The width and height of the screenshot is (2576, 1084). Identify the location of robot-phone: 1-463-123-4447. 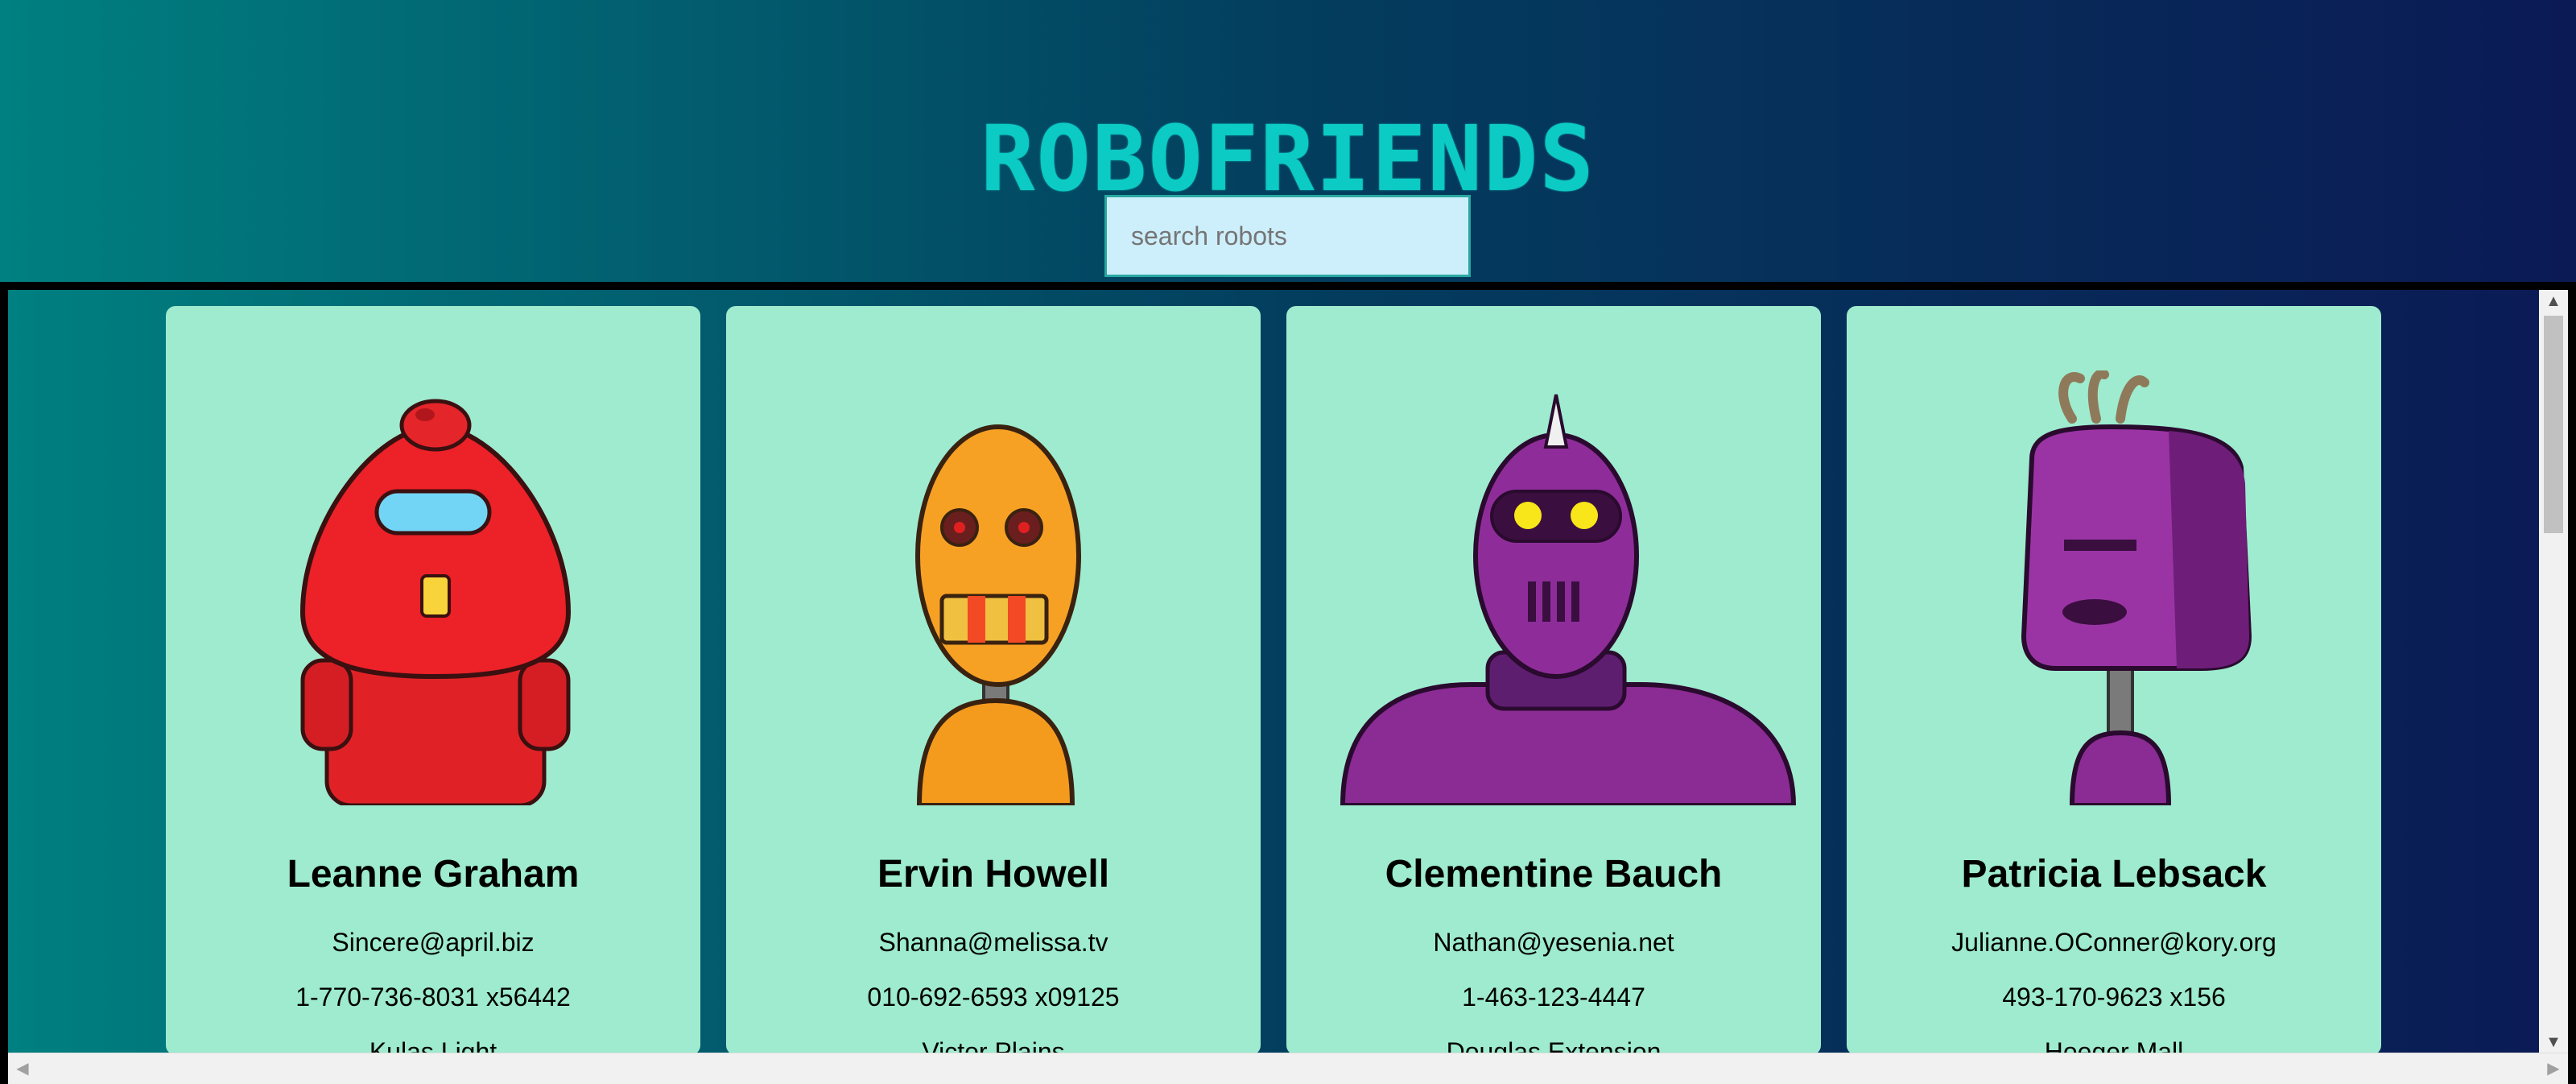
(1553, 997).